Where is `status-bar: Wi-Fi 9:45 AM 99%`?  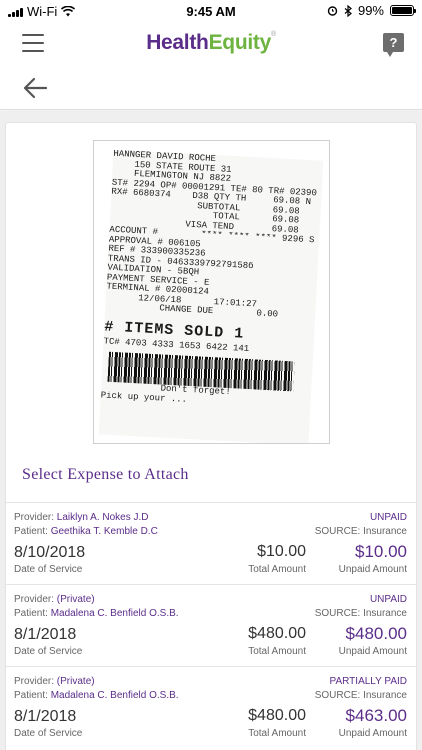 status-bar: Wi-Fi 9:45 AM 99% is located at coordinates (211, 11).